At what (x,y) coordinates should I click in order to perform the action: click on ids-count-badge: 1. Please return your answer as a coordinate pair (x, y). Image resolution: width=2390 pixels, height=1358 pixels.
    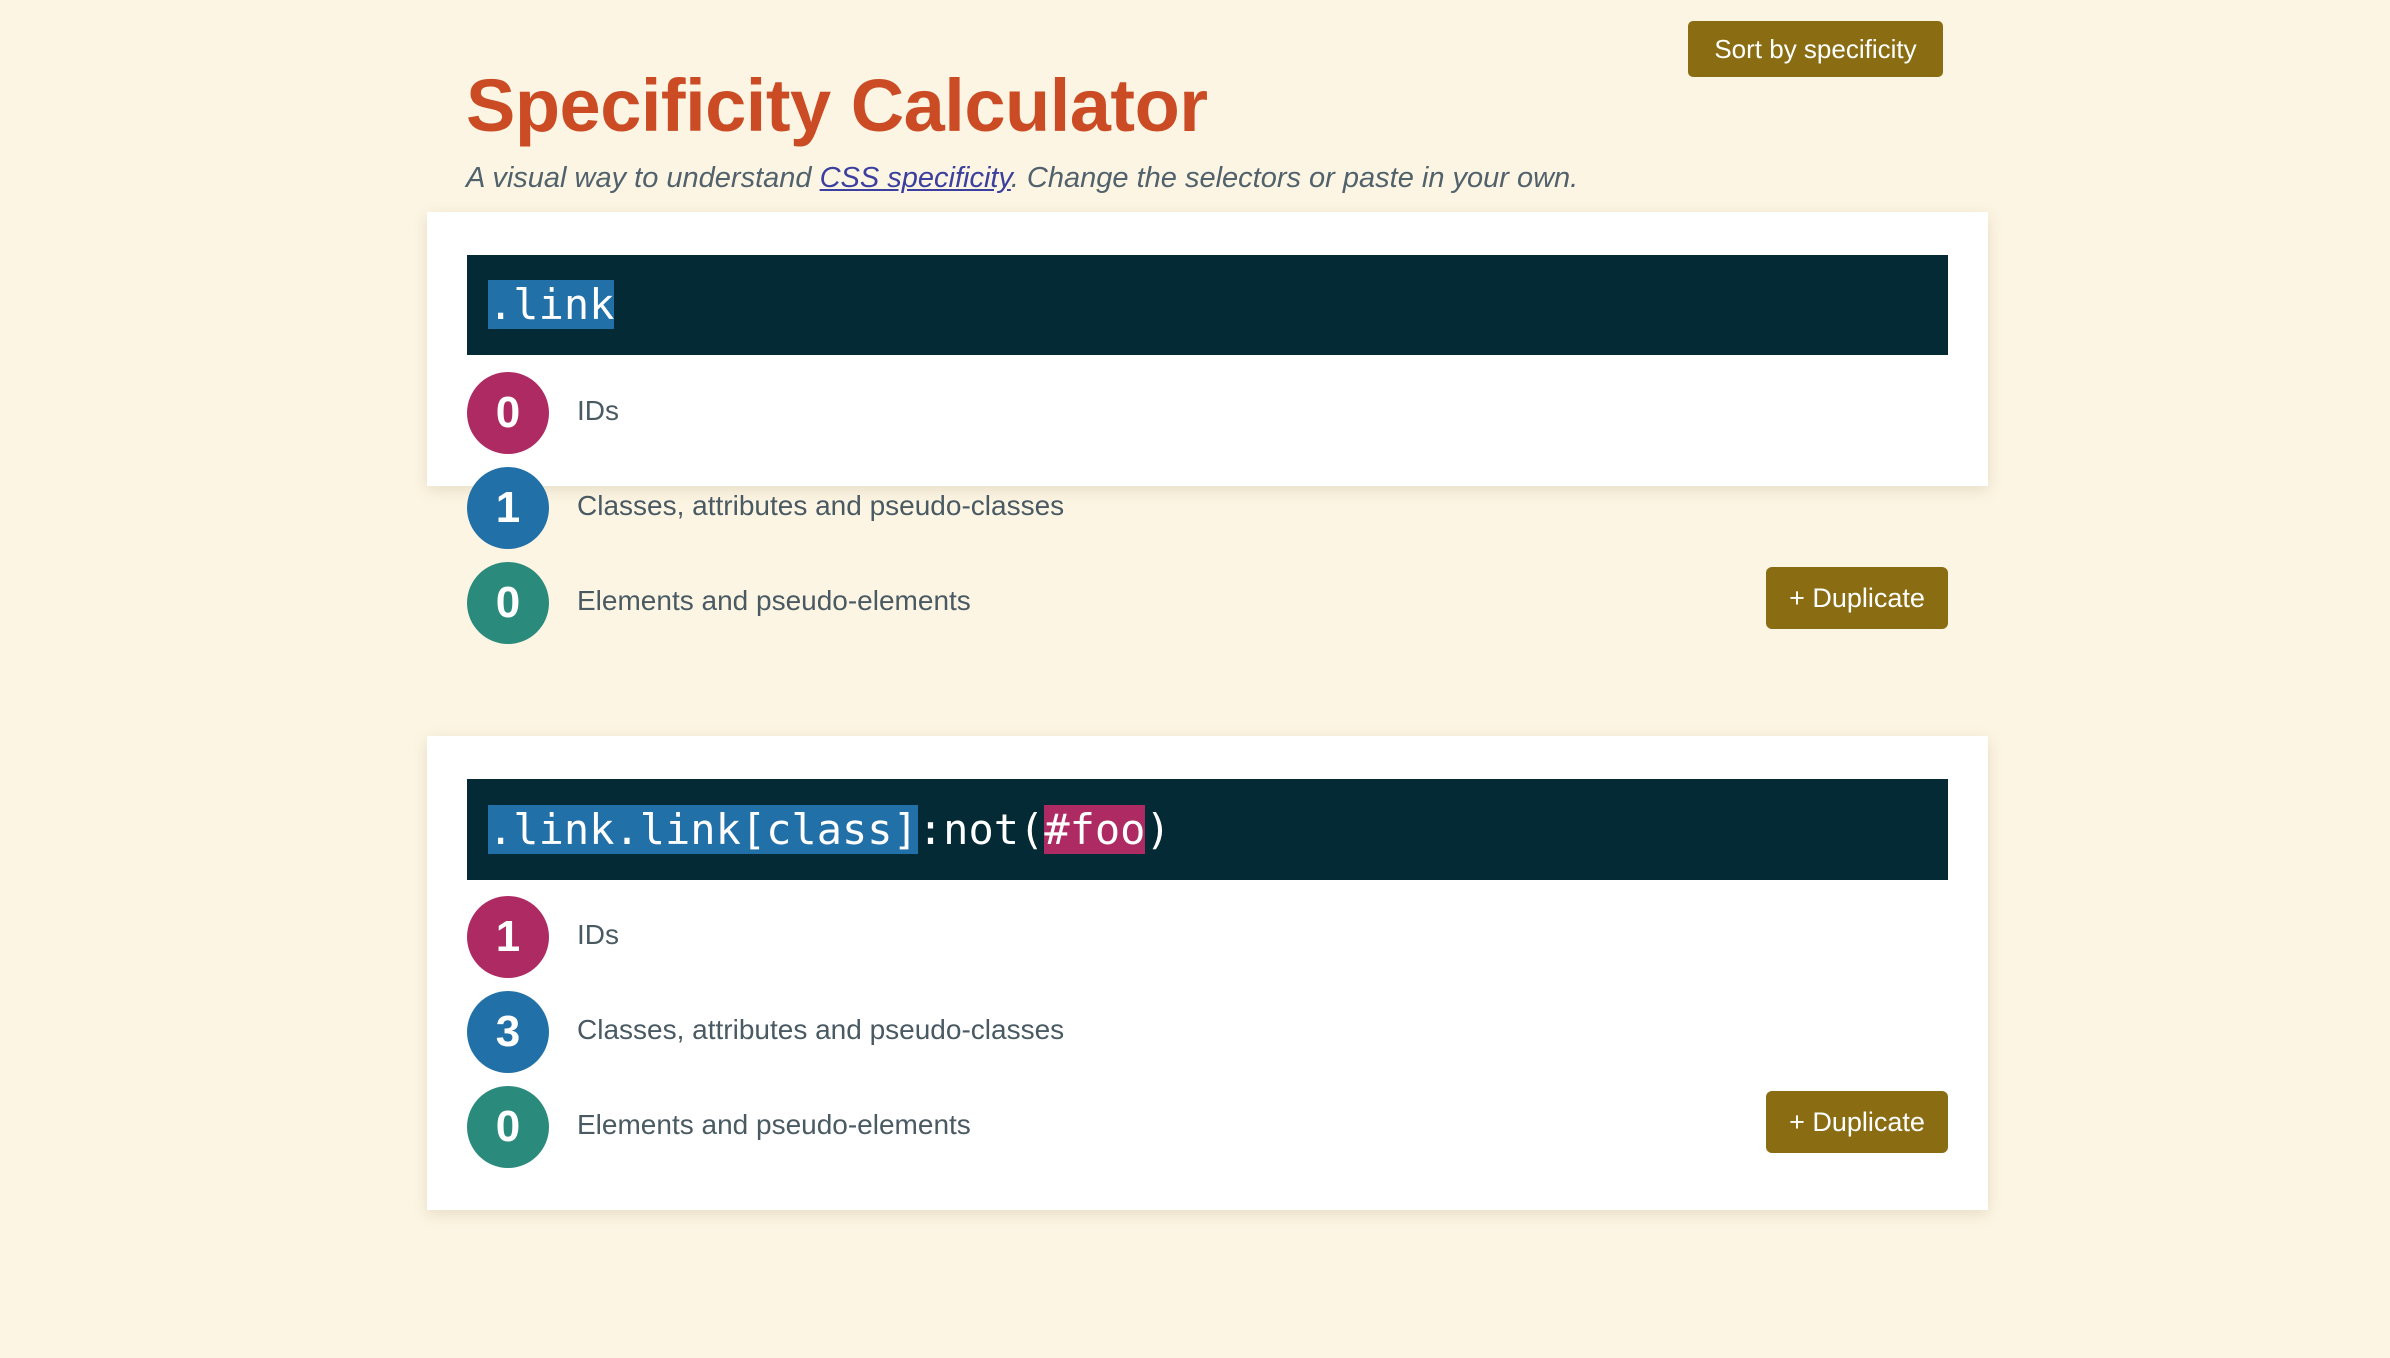
    Looking at the image, I should click on (508, 937).